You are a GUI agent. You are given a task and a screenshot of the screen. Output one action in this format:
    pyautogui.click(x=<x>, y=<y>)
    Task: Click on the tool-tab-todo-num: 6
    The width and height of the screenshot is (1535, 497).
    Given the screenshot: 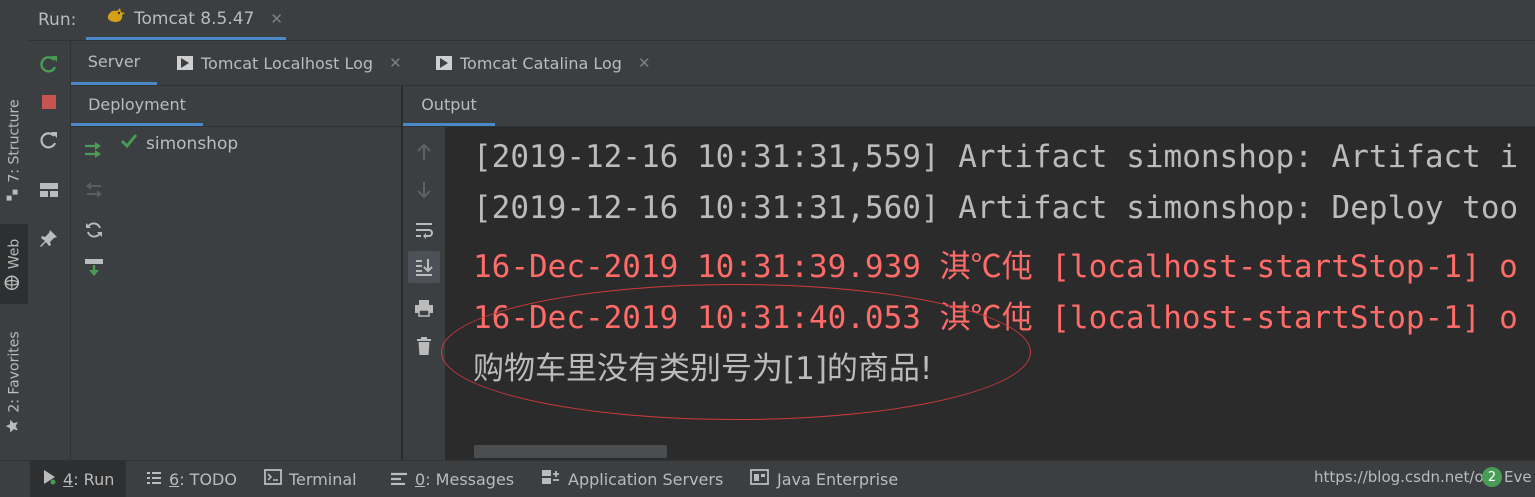 What is the action you would take?
    pyautogui.click(x=174, y=479)
    